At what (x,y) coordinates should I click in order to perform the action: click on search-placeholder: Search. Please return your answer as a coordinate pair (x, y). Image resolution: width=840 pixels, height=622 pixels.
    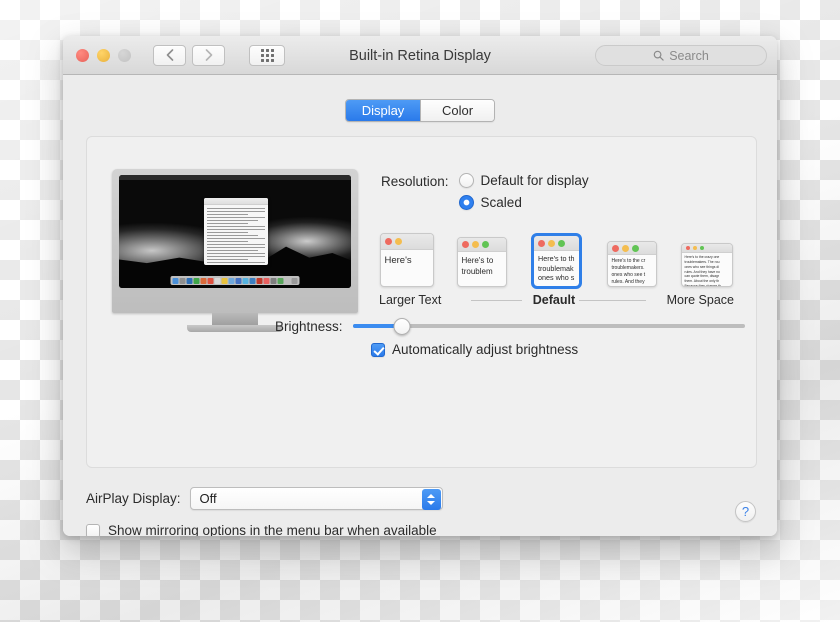
    Looking at the image, I should click on (689, 55).